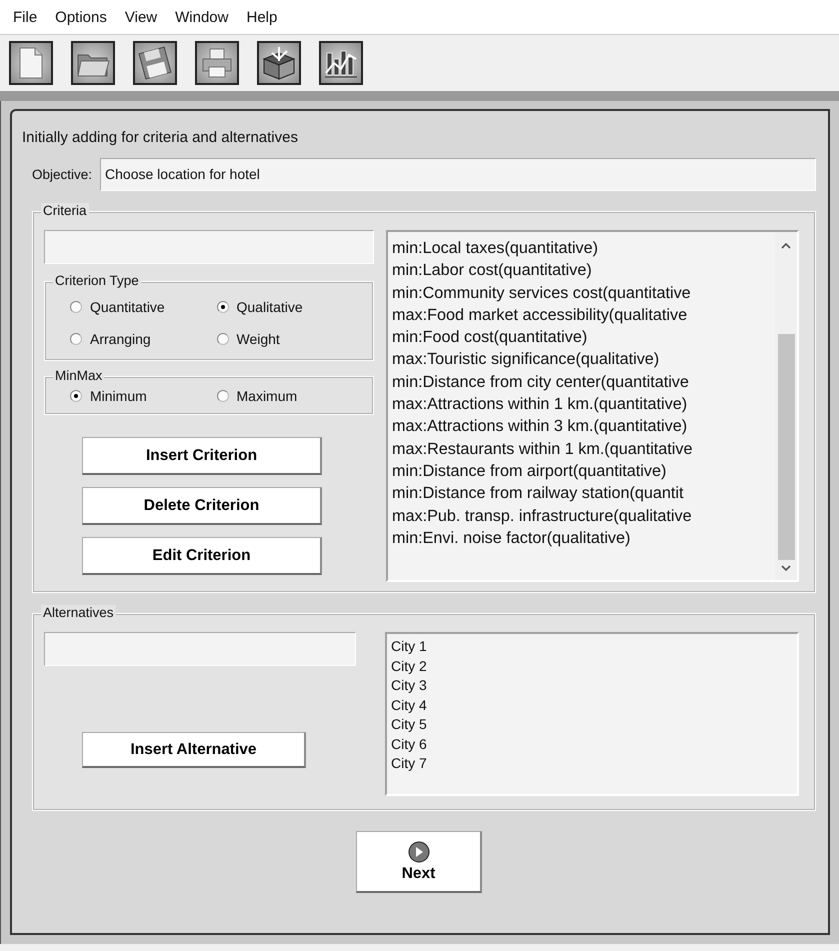  What do you see at coordinates (583, 315) in the screenshot?
I see `list-item: max:Food market accessibility(qualitative` at bounding box center [583, 315].